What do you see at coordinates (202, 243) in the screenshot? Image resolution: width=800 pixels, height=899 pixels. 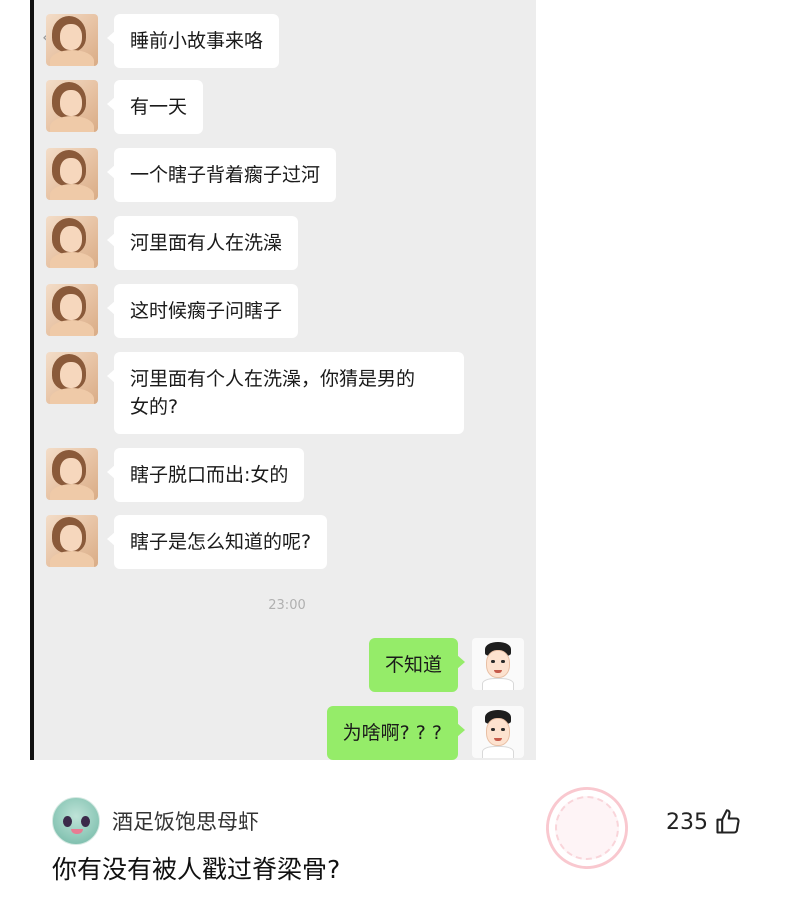 I see `message-bubble: 河里面有人在洗澡` at bounding box center [202, 243].